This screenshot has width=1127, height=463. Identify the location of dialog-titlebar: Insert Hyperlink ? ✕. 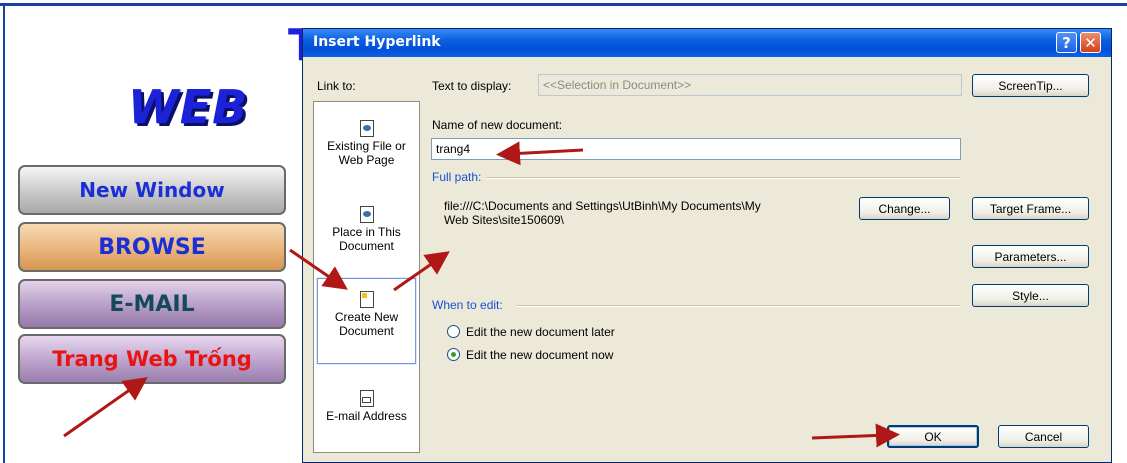
(707, 43).